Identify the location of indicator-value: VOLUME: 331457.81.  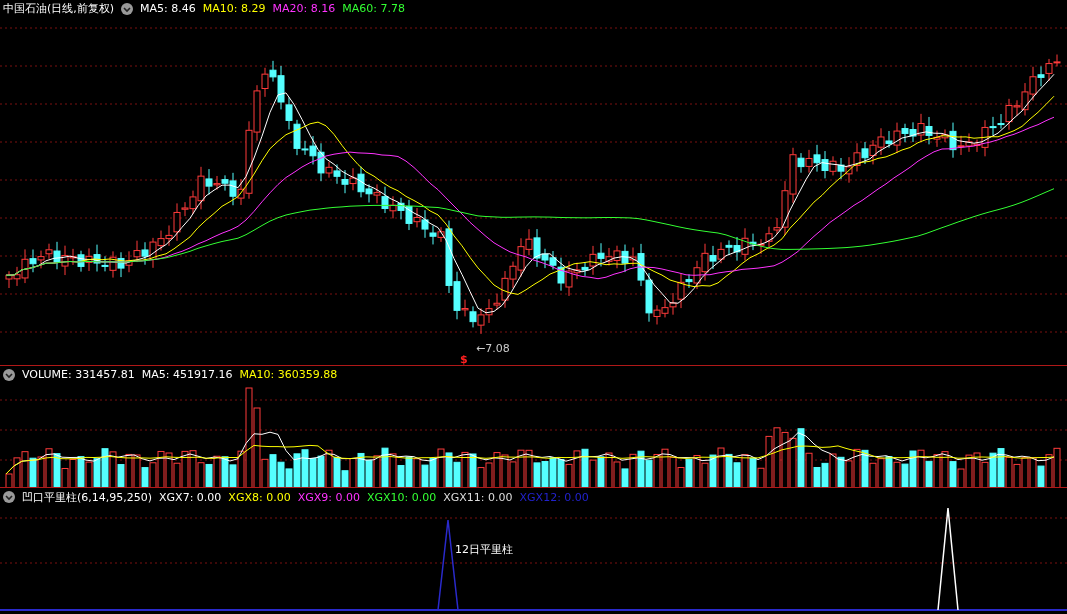
(78, 375).